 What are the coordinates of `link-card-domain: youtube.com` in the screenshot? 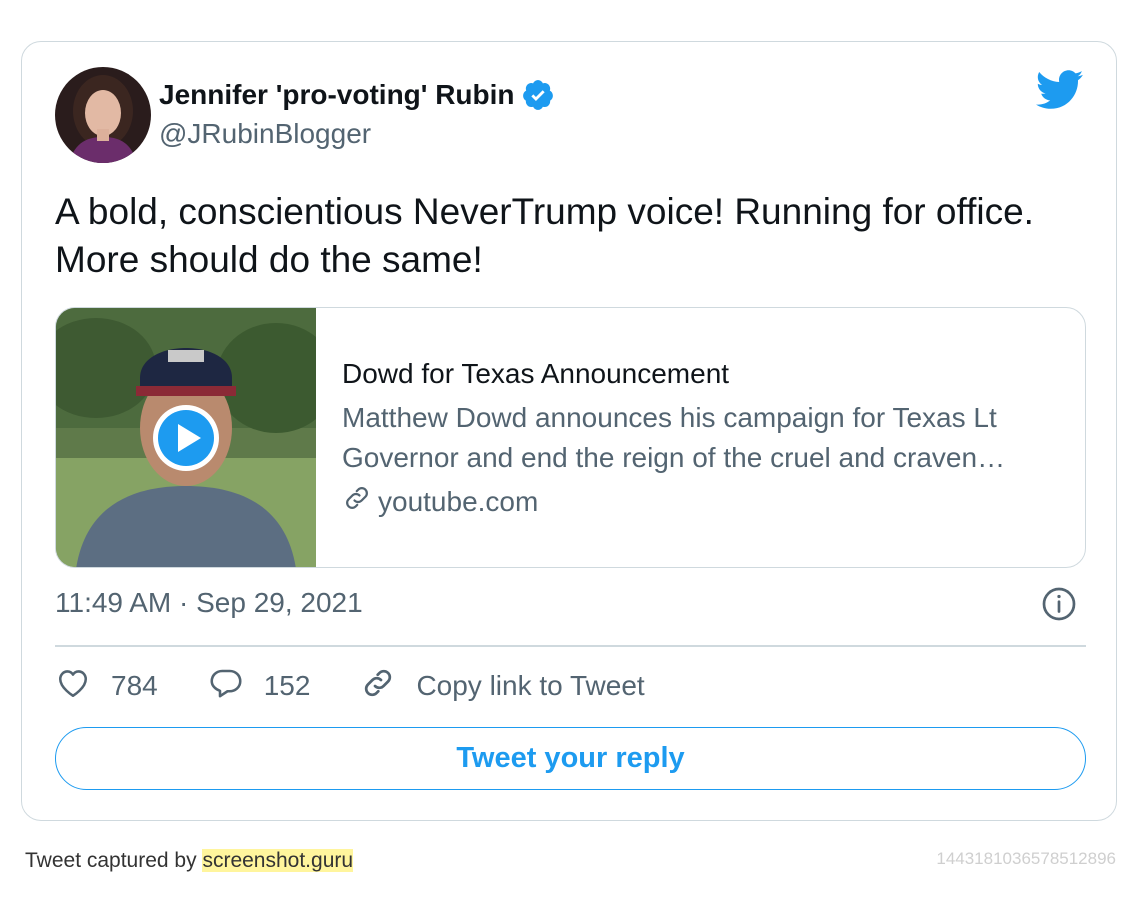 It's located at (458, 501).